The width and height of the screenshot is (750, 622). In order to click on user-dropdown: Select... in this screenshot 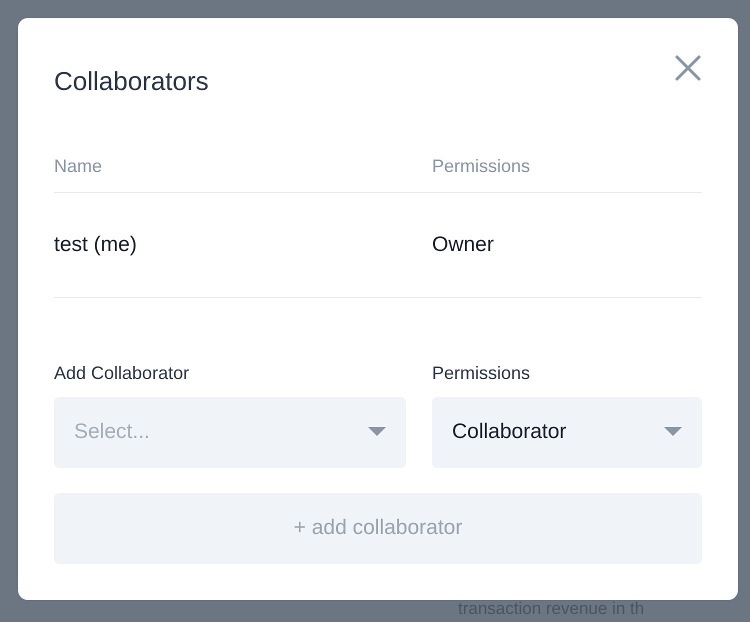, I will do `click(230, 432)`.